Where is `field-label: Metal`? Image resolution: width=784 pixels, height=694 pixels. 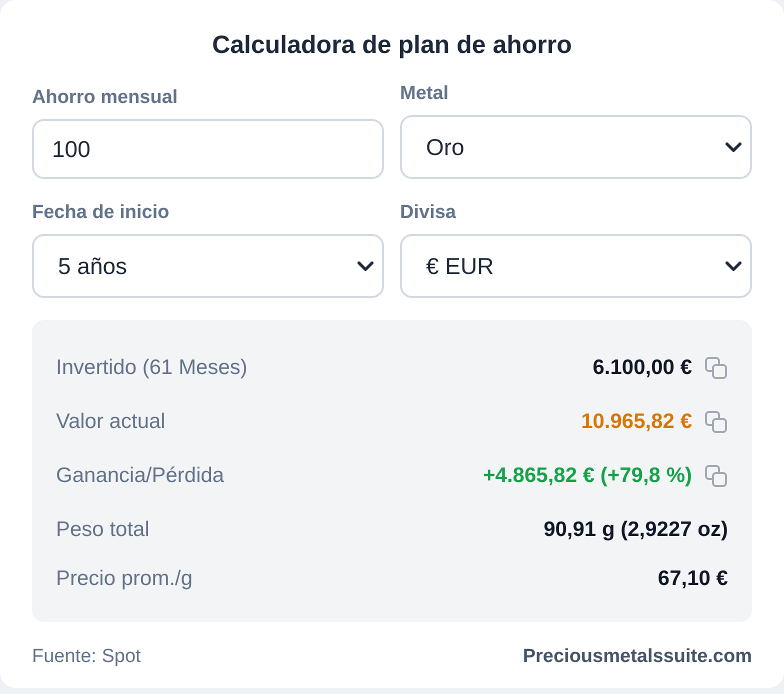 field-label: Metal is located at coordinates (425, 94).